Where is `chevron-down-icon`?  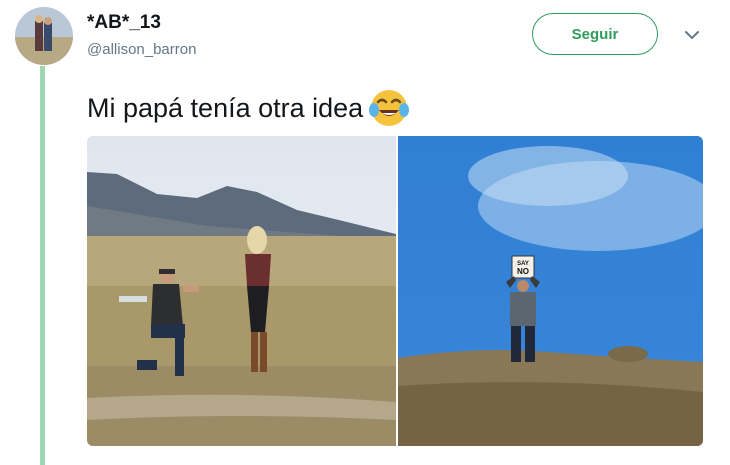
chevron-down-icon is located at coordinates (692, 35).